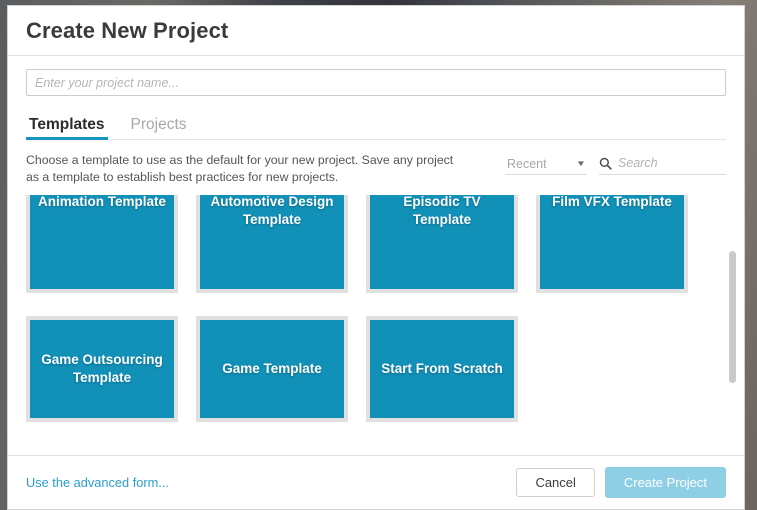 This screenshot has width=757, height=510. I want to click on template-thumbnail: Game Template, so click(272, 369).